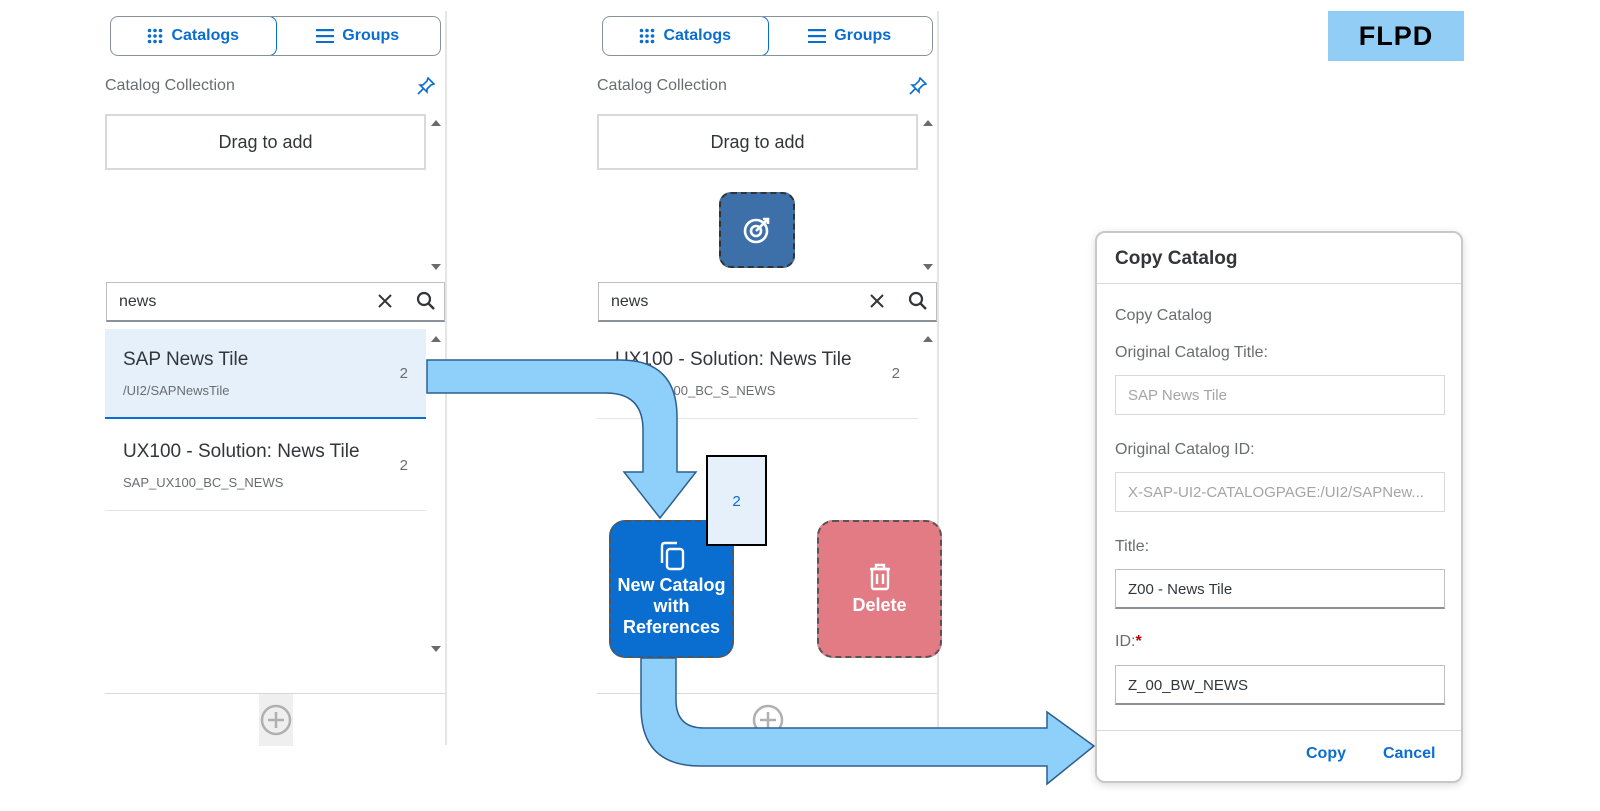 This screenshot has width=1600, height=811. Describe the element at coordinates (1188, 685) in the screenshot. I see `id-value: Z_00_BW_NEWS` at that location.